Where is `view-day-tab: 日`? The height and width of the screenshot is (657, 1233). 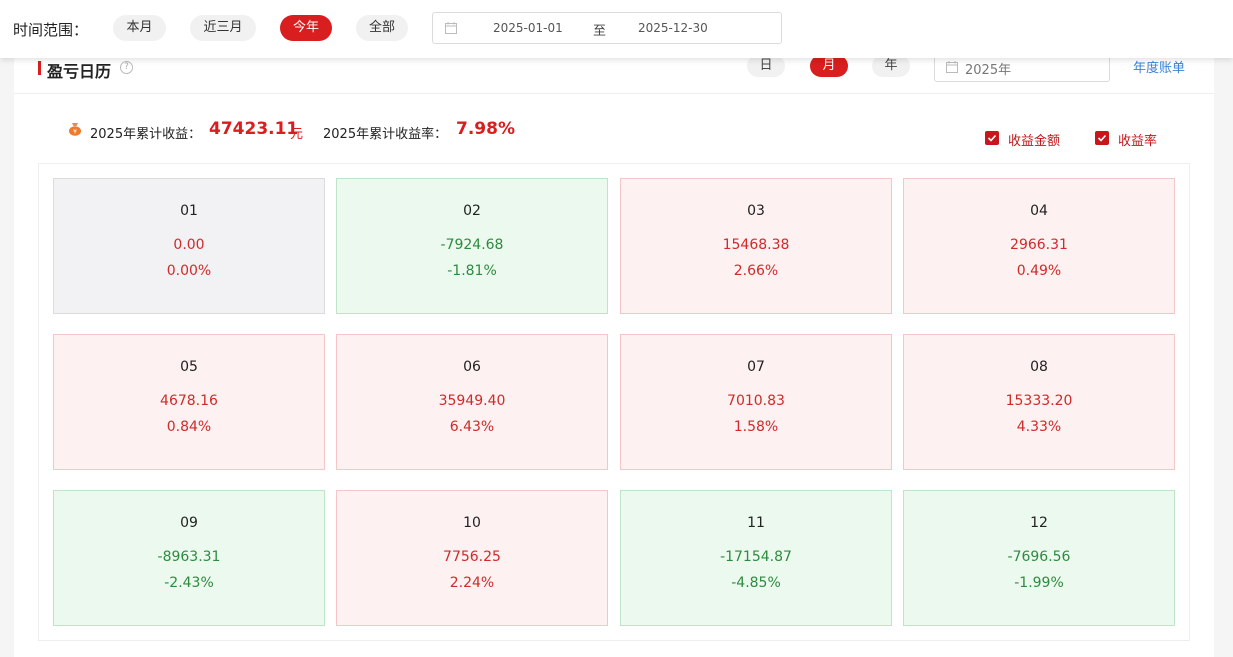 view-day-tab: 日 is located at coordinates (766, 66).